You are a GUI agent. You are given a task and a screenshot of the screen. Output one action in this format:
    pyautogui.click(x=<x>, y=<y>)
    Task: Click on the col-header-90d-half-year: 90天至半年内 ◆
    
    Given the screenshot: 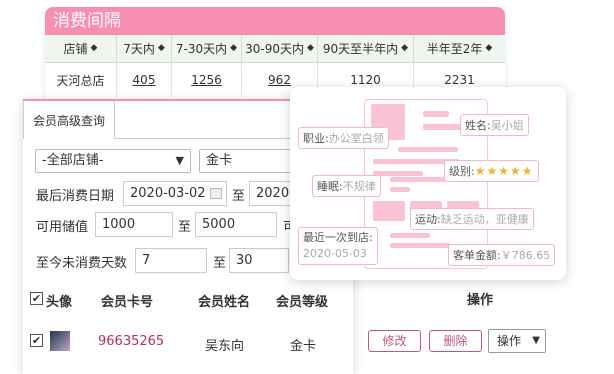 What is the action you would take?
    pyautogui.click(x=366, y=48)
    